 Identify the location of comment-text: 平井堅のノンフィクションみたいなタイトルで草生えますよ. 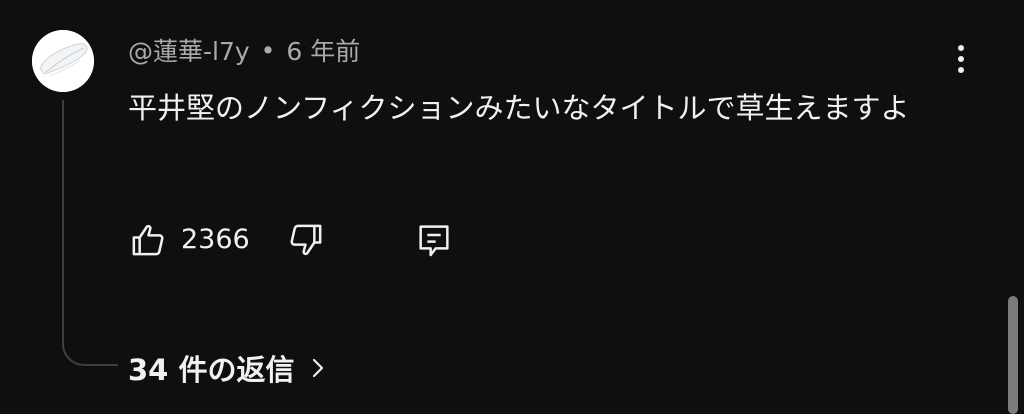
(519, 108).